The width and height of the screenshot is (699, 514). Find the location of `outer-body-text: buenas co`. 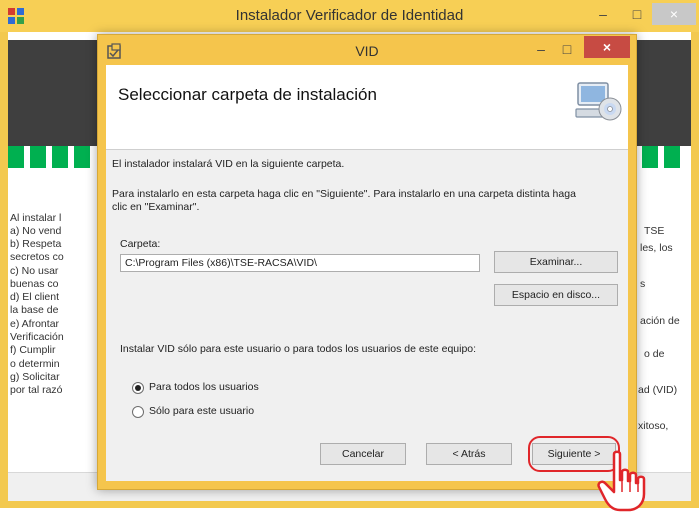

outer-body-text: buenas co is located at coordinates (34, 284).